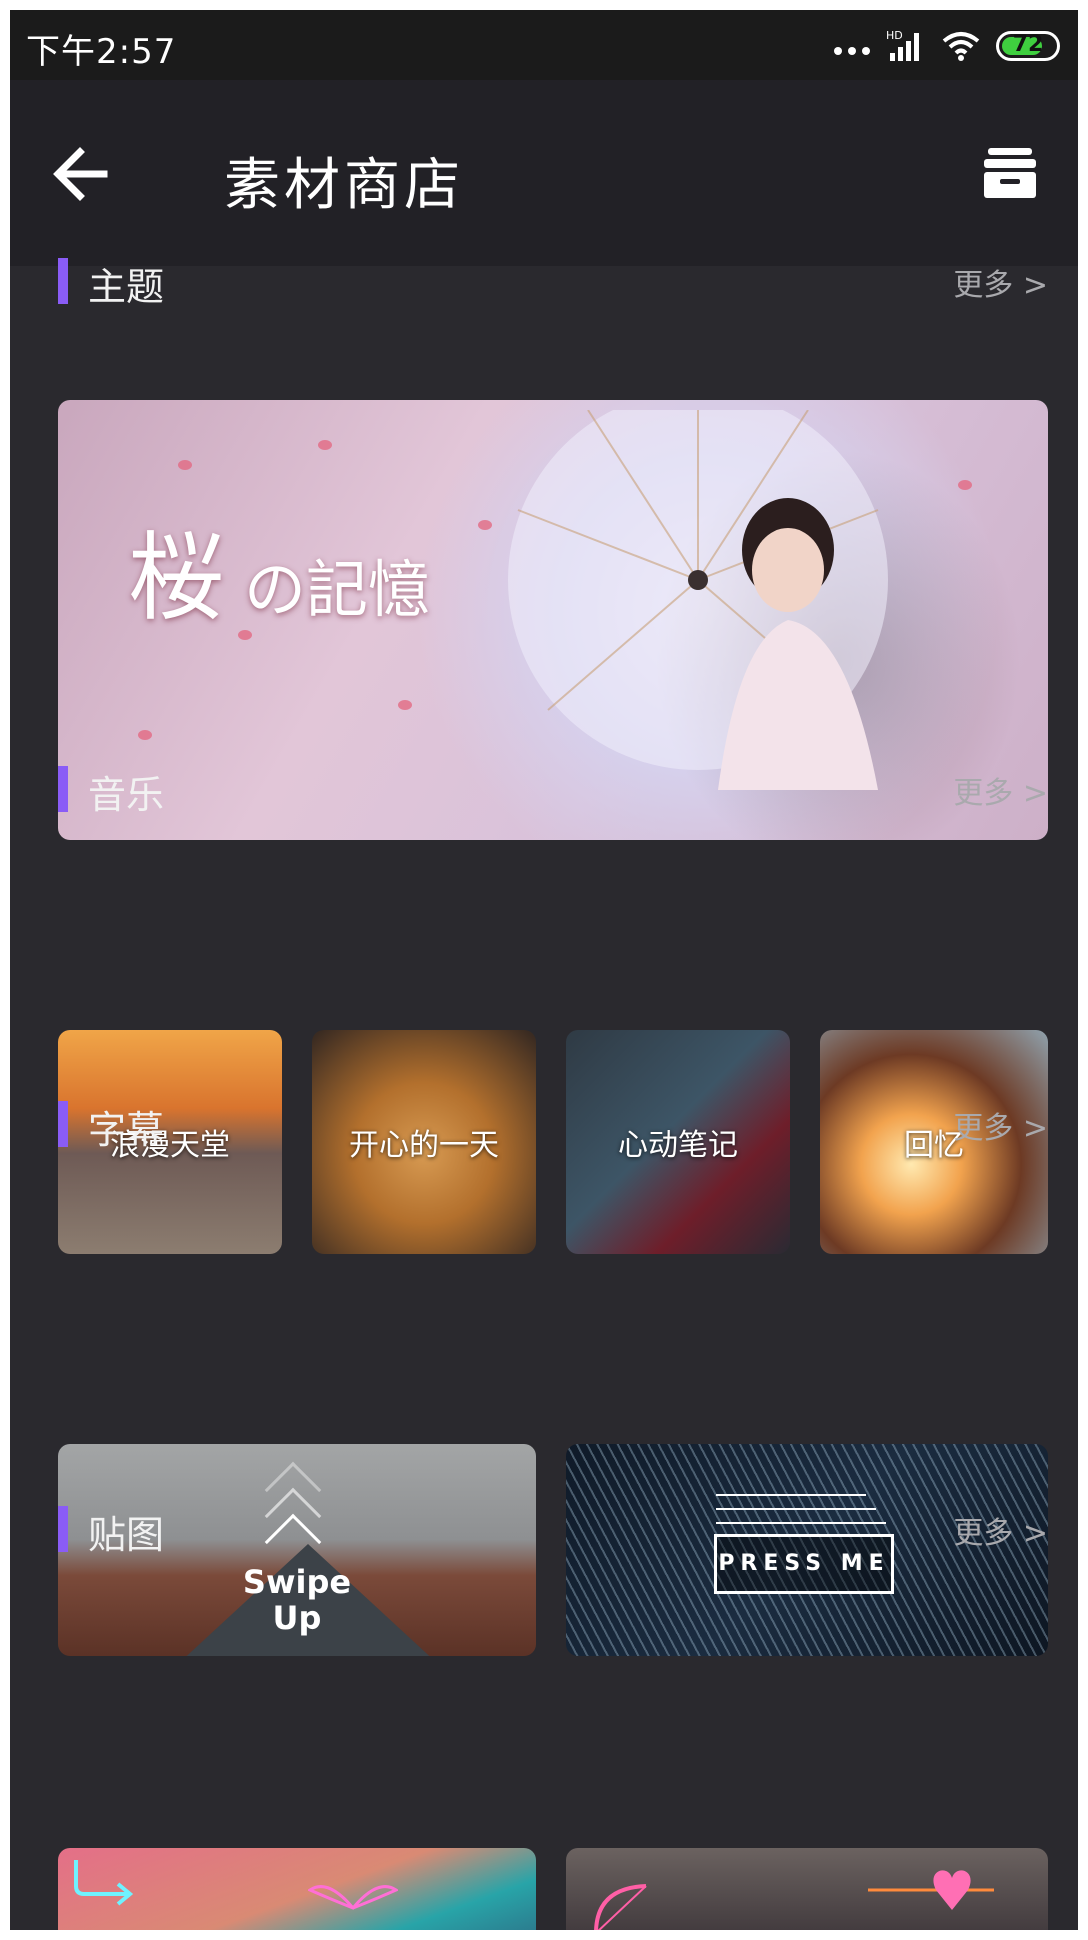 This screenshot has width=1088, height=1940. I want to click on more-dots-icon, so click(852, 51).